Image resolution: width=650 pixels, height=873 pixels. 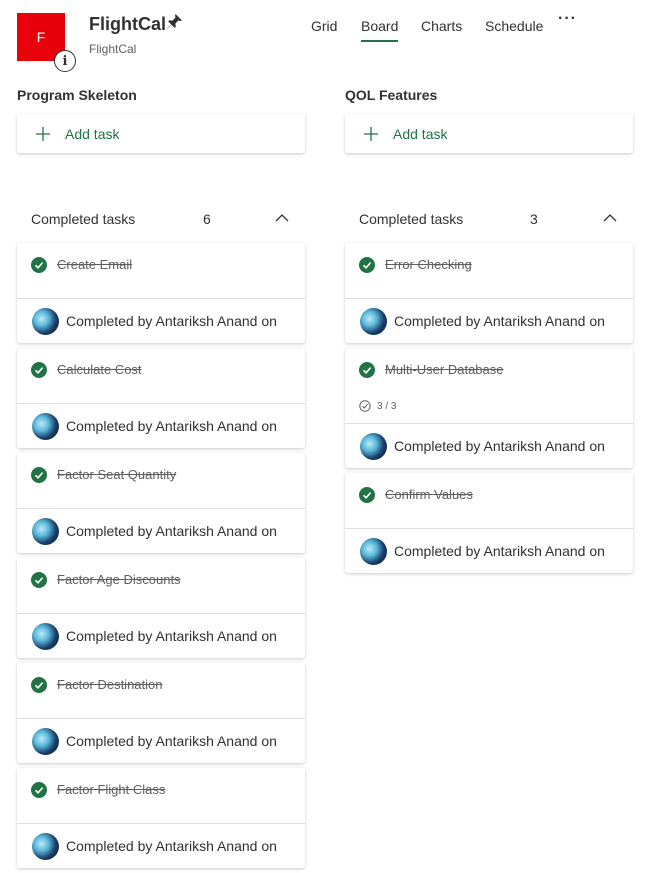 What do you see at coordinates (429, 494) in the screenshot?
I see `task-title: Confirm Values` at bounding box center [429, 494].